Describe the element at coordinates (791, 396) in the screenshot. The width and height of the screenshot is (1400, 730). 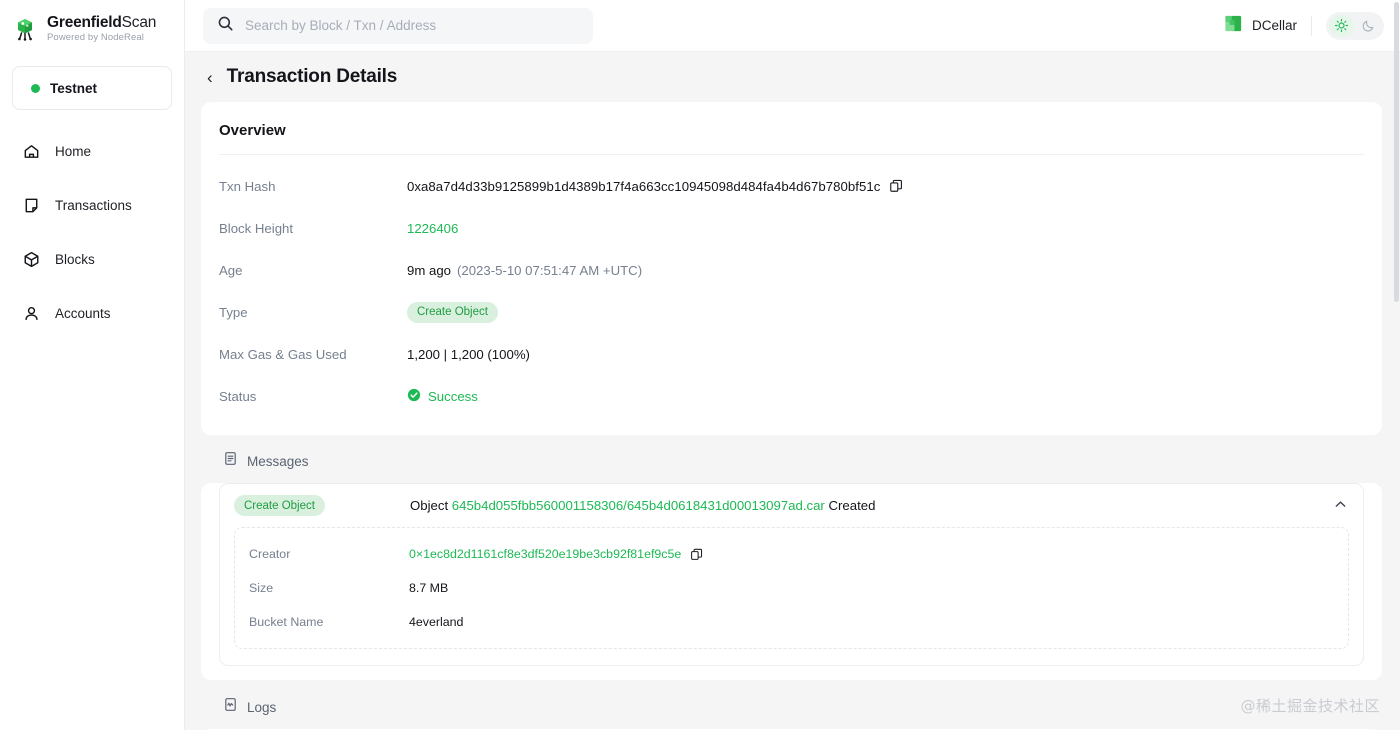
I see `table-row: Status Success` at that location.